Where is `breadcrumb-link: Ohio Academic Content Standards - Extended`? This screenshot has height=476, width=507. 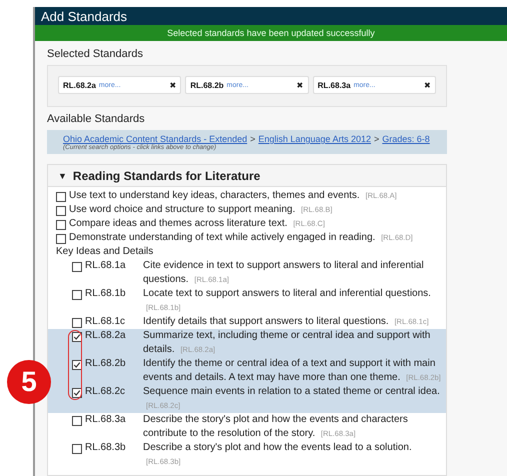 breadcrumb-link: Ohio Academic Content Standards - Extended is located at coordinates (155, 139).